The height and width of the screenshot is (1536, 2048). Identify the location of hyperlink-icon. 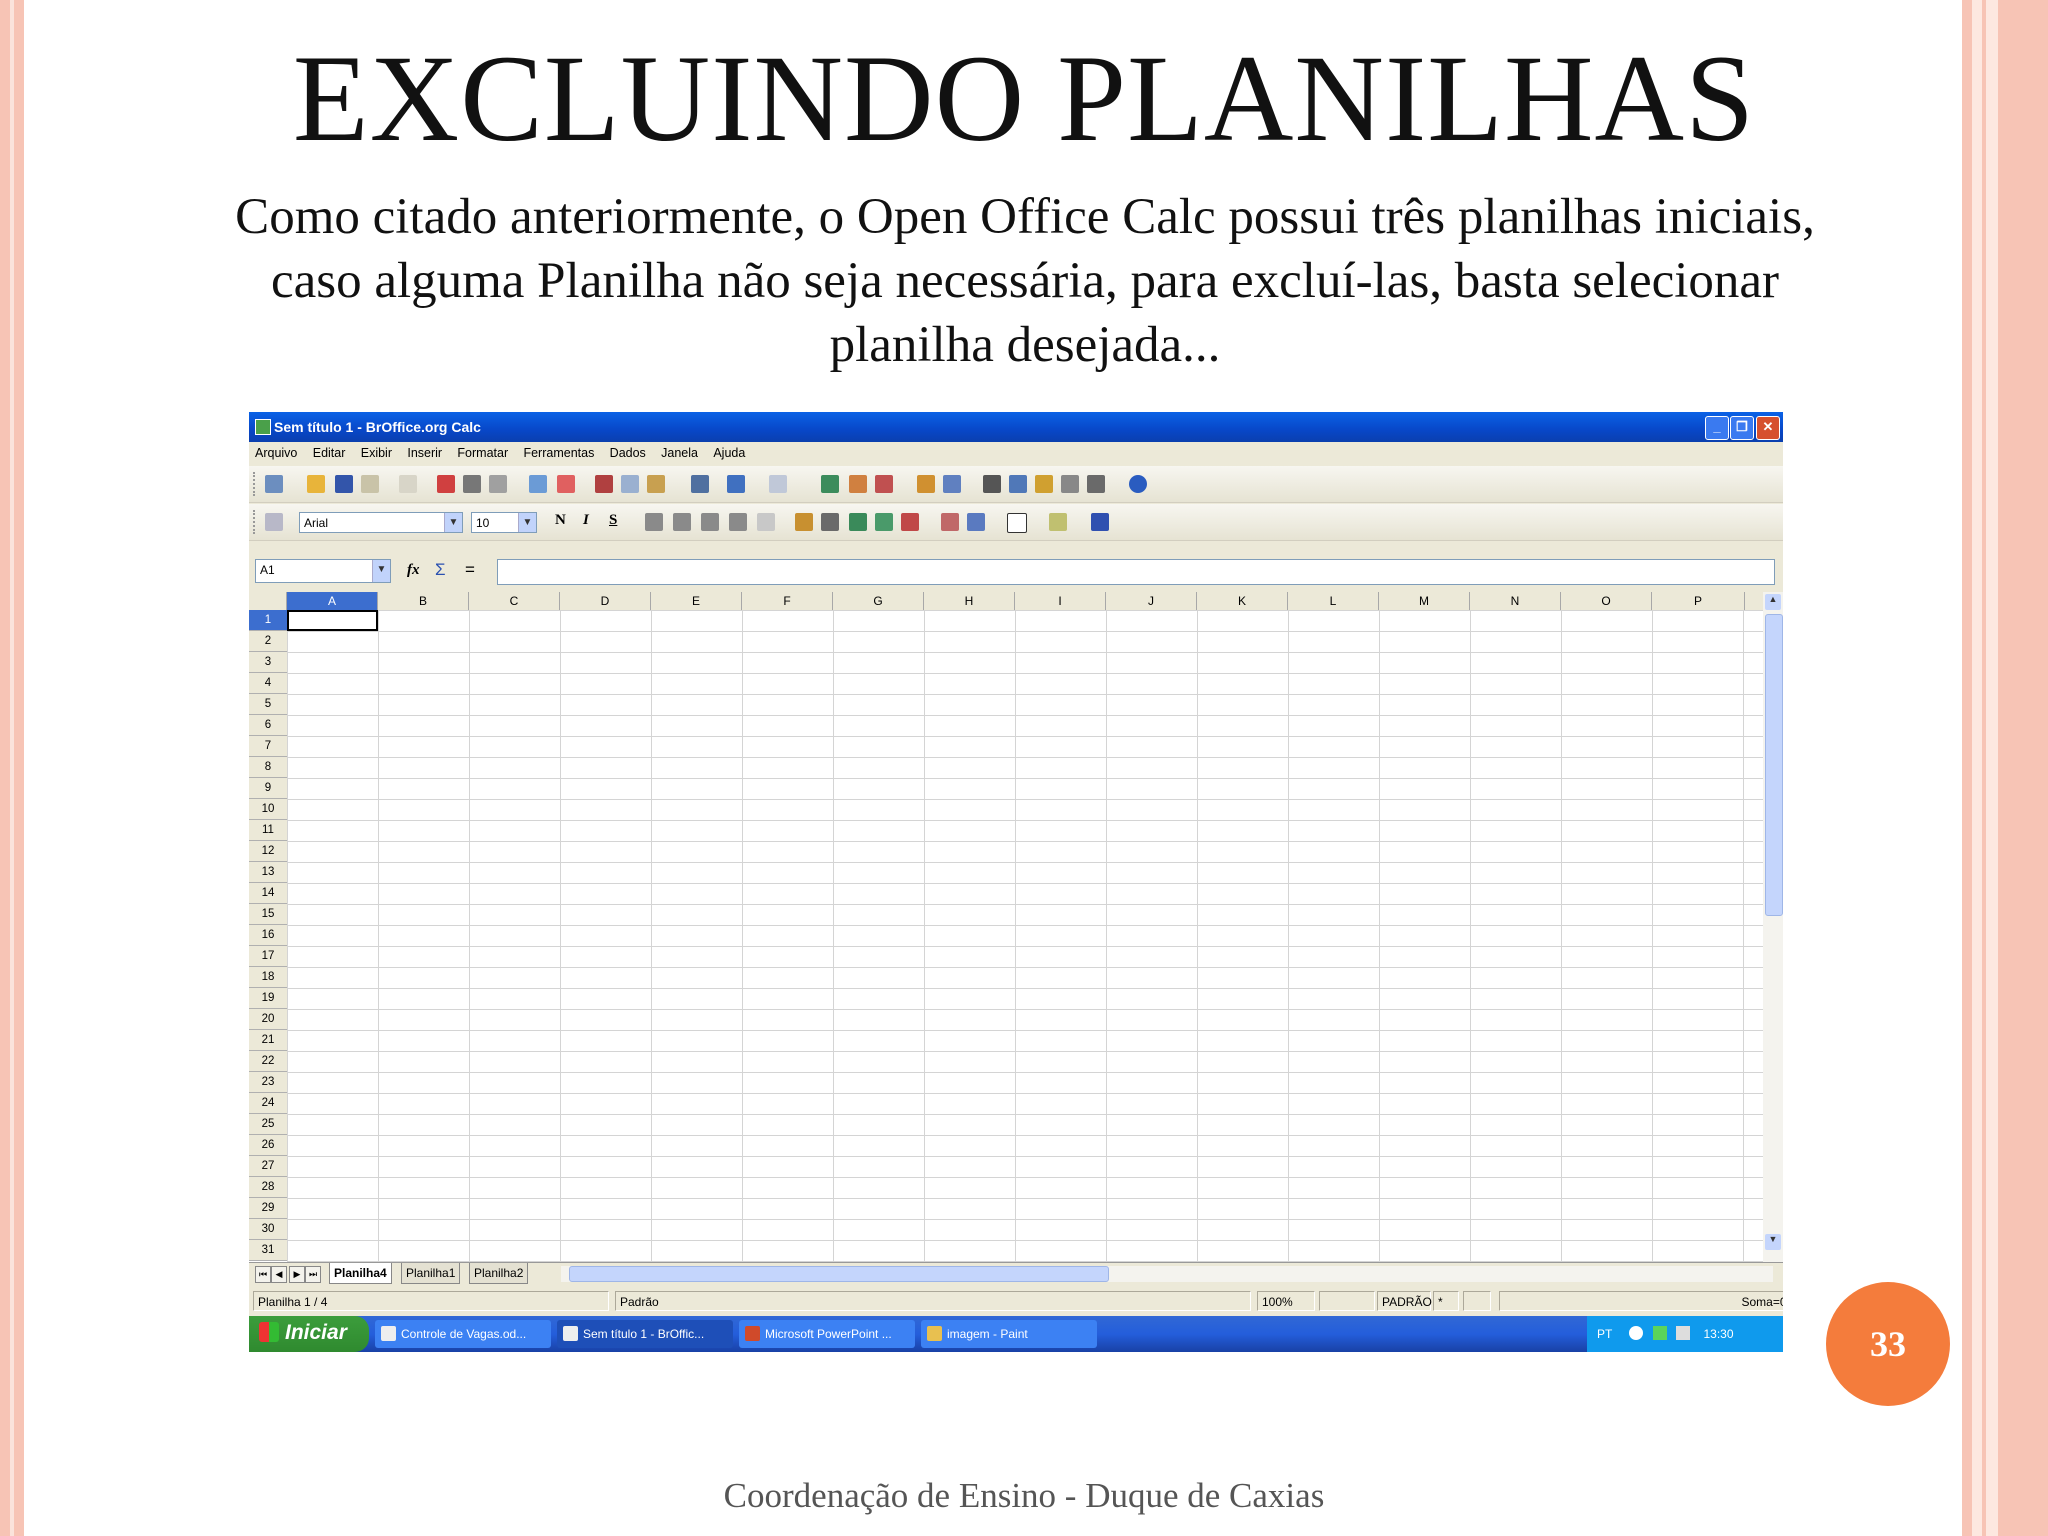
(830, 484).